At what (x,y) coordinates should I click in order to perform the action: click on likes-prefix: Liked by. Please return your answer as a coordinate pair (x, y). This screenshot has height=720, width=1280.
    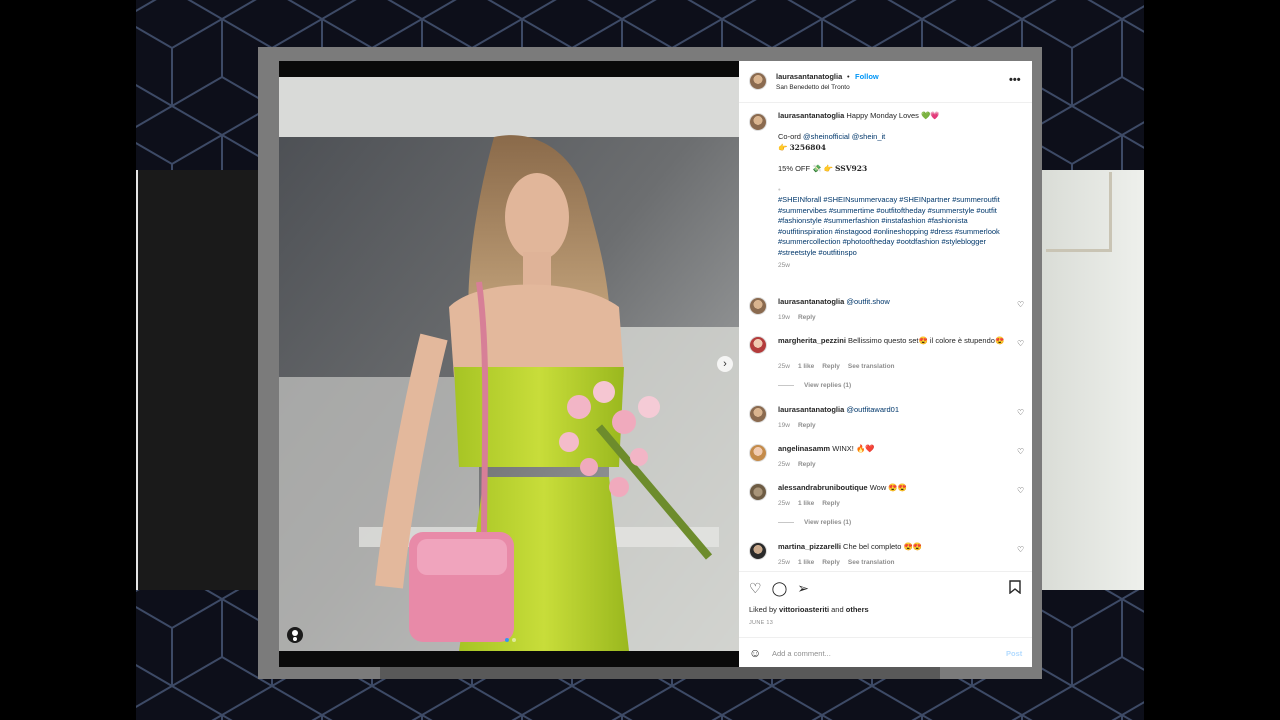
    Looking at the image, I should click on (763, 609).